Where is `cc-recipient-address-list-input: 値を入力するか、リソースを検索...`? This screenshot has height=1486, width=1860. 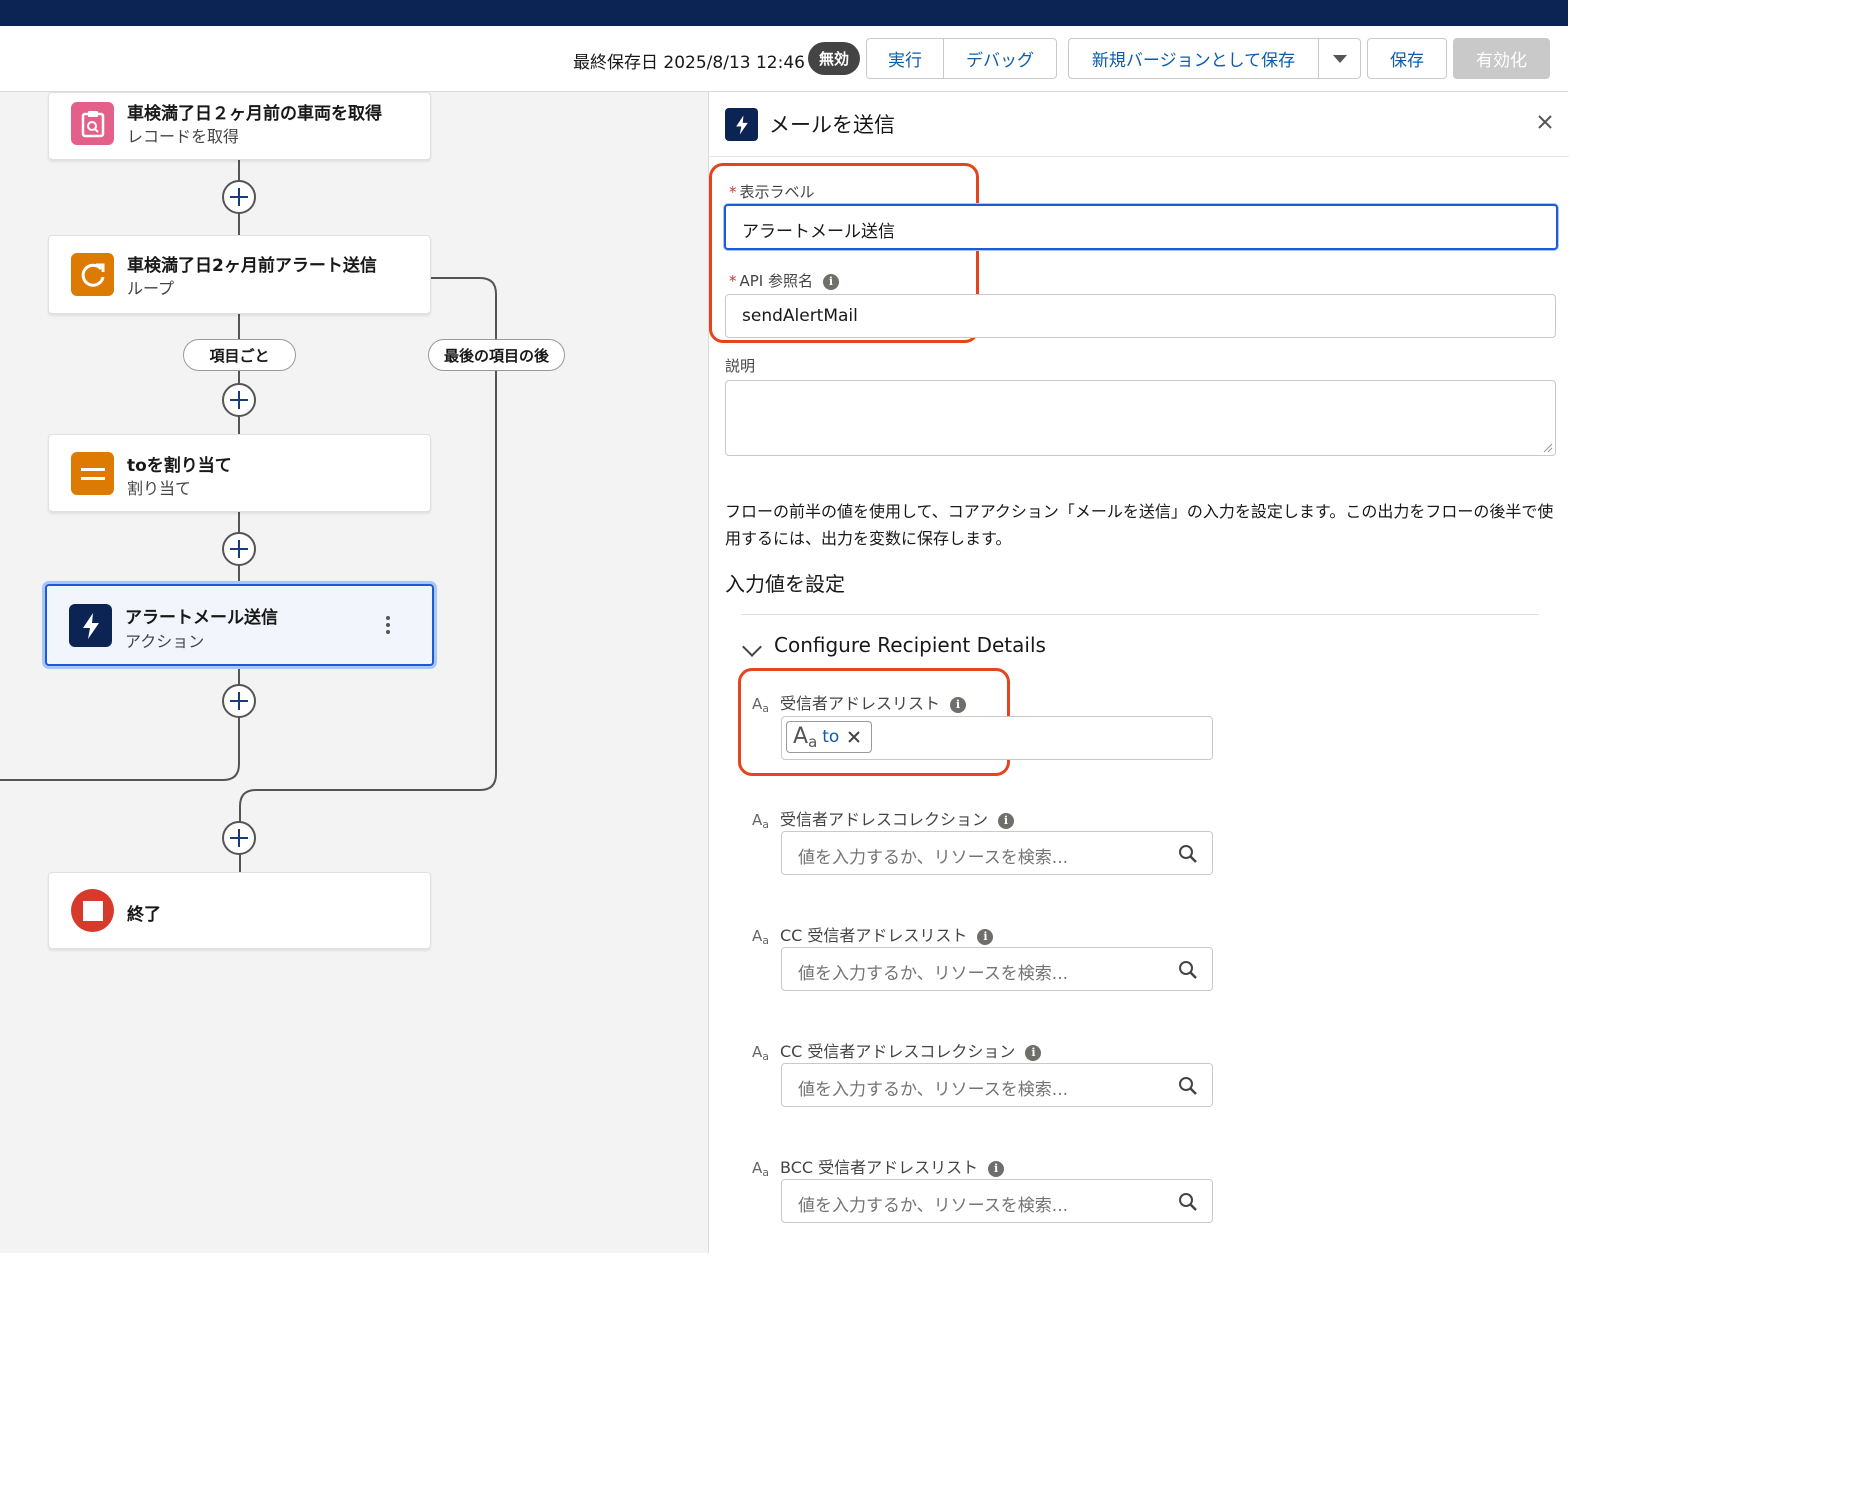
cc-recipient-address-list-input: 値を入力するか、リソースを検索... is located at coordinates (997, 969).